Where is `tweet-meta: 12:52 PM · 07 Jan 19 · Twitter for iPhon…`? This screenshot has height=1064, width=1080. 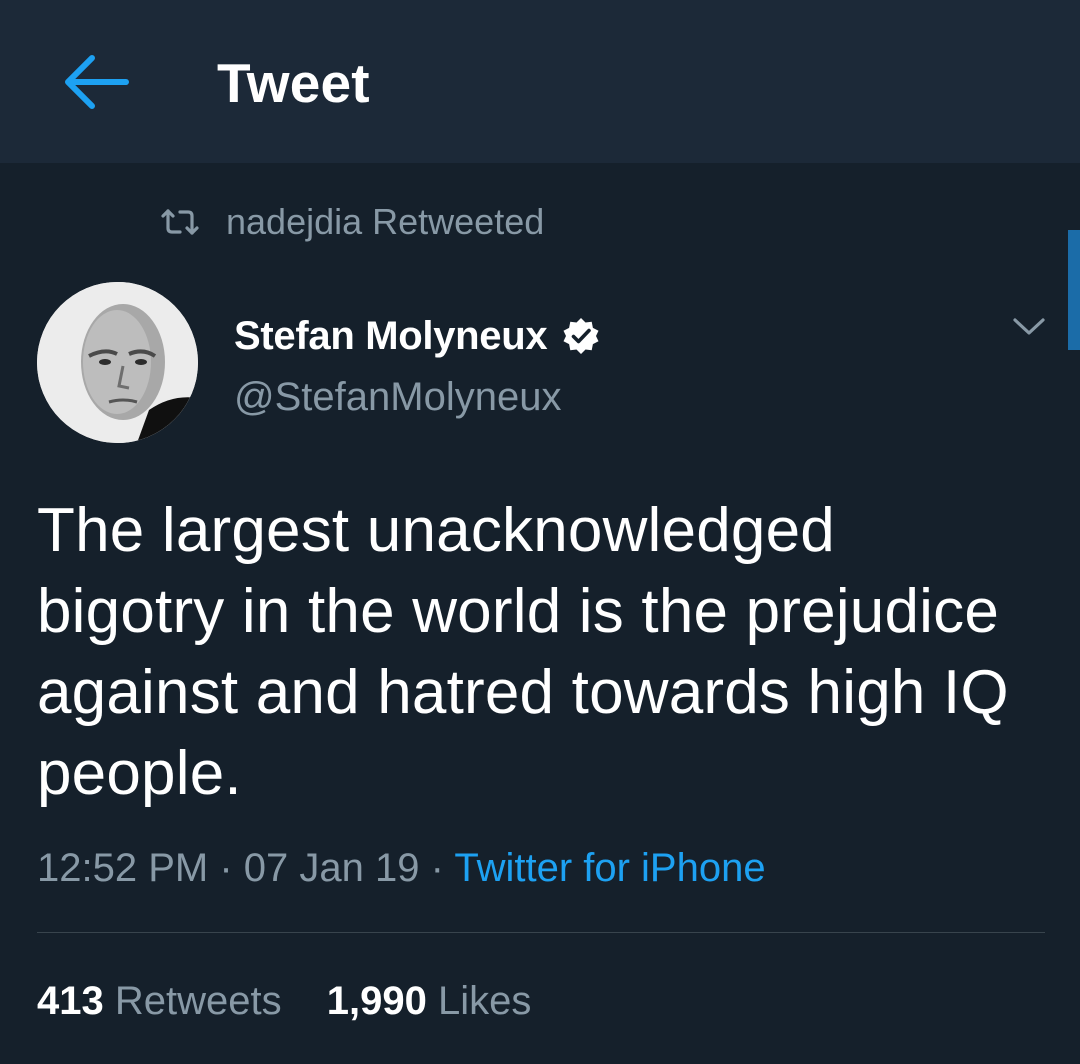
tweet-meta: 12:52 PM · 07 Jan 19 · Twitter for iPhon… is located at coordinates (401, 868).